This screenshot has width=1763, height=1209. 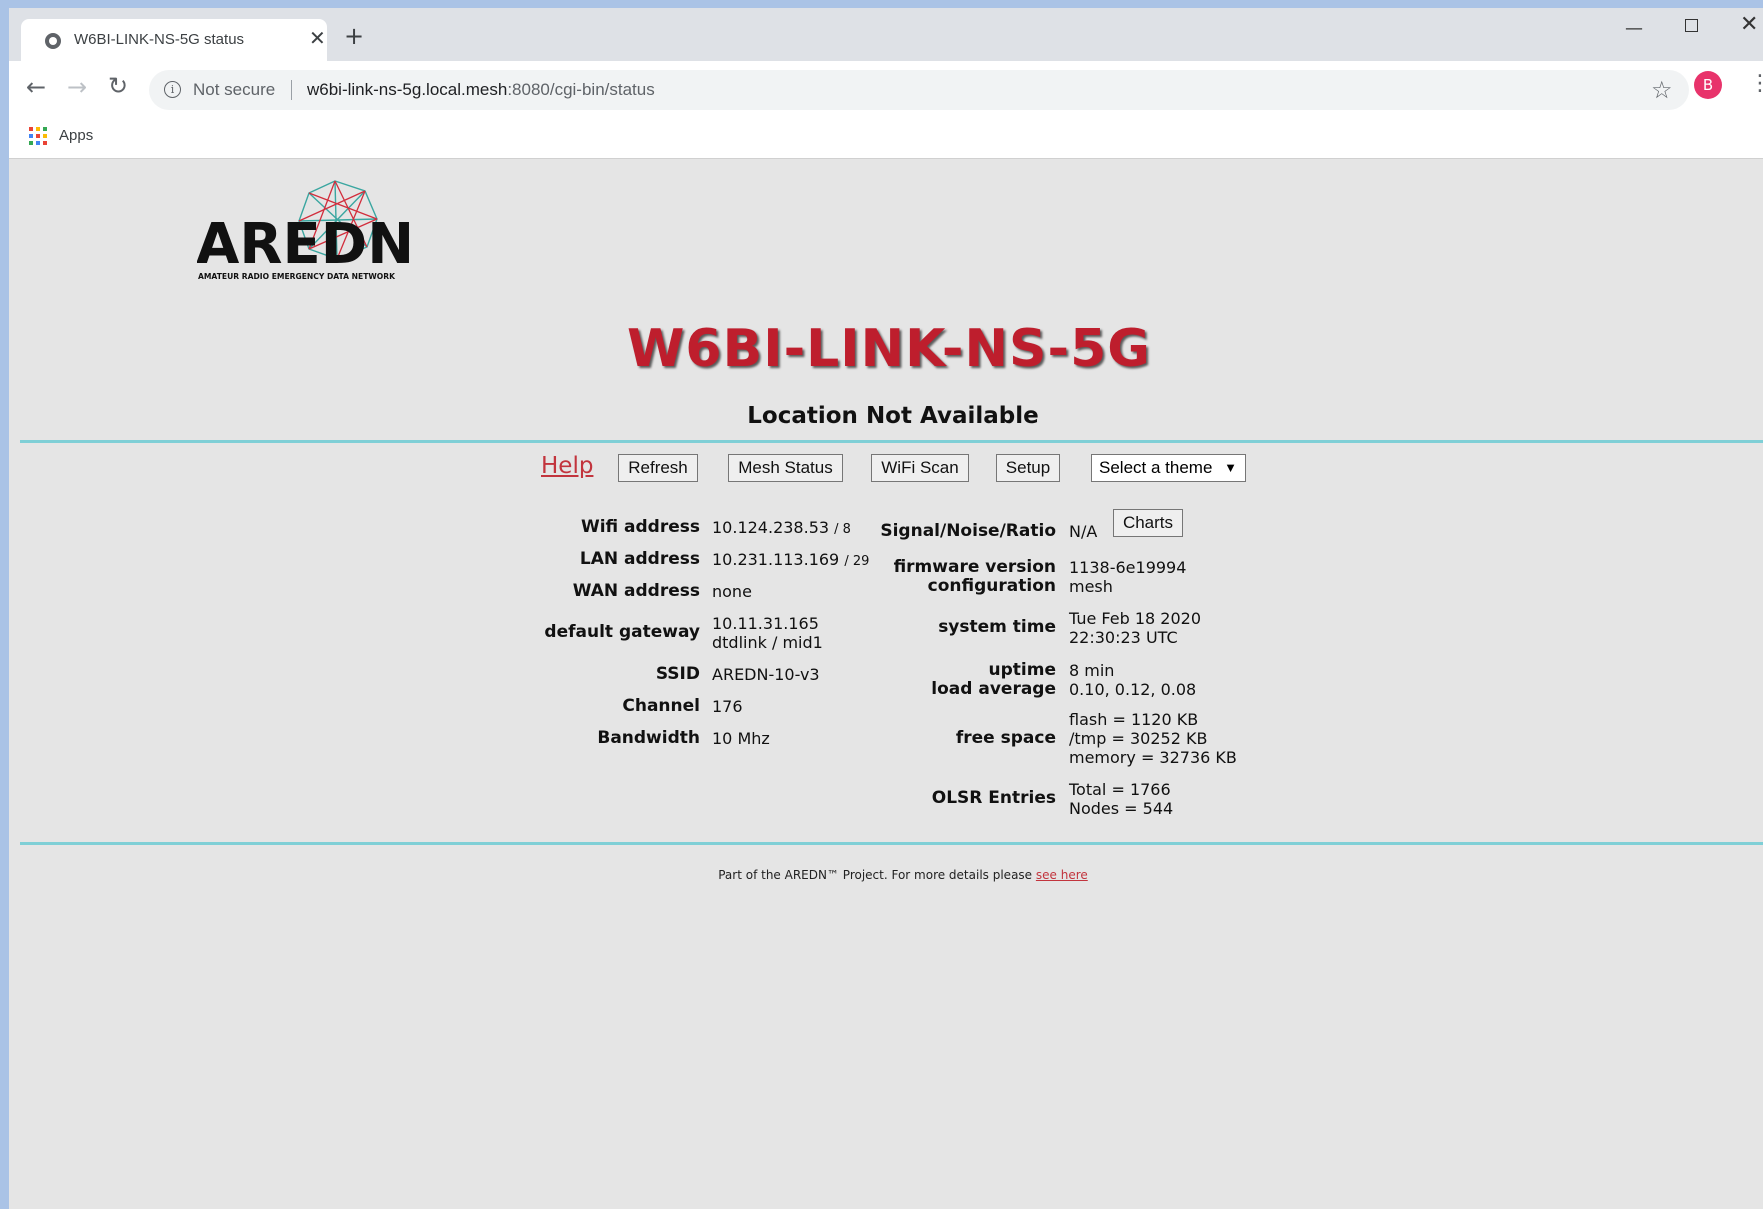 What do you see at coordinates (1062, 875) in the screenshot?
I see `footer-link: see here` at bounding box center [1062, 875].